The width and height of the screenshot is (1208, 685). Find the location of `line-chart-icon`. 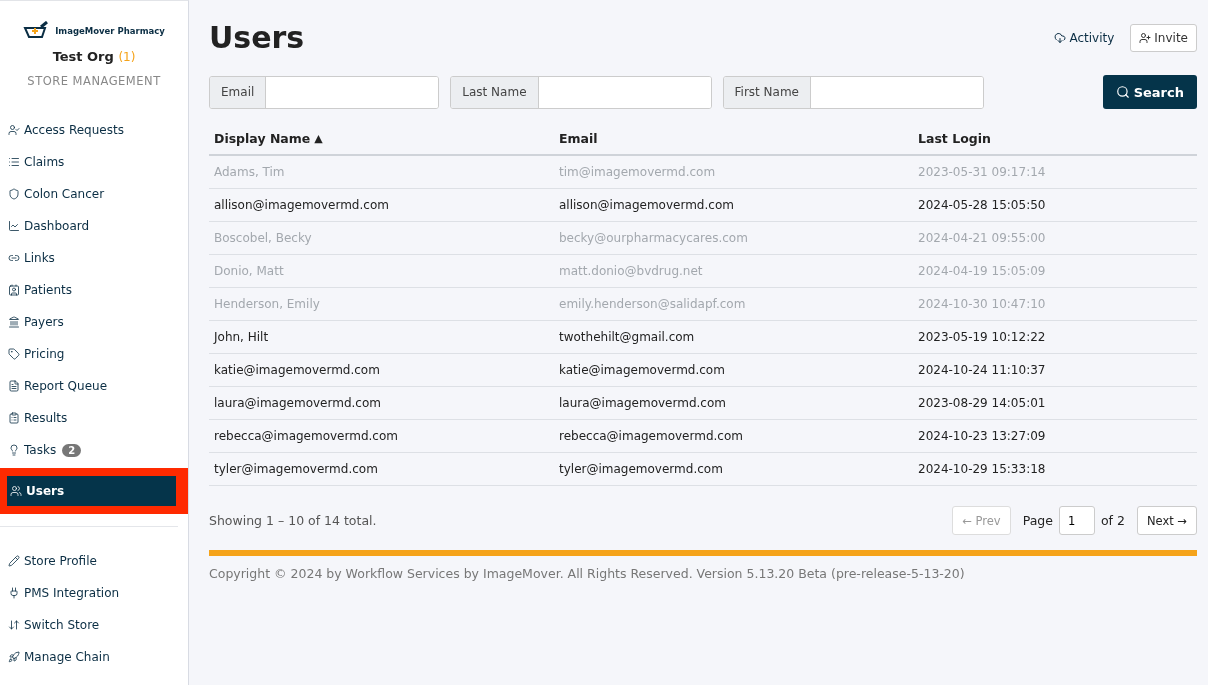

line-chart-icon is located at coordinates (14, 226).